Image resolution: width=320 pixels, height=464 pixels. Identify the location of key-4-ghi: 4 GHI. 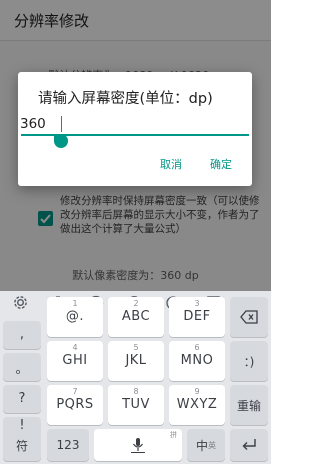
(75, 361).